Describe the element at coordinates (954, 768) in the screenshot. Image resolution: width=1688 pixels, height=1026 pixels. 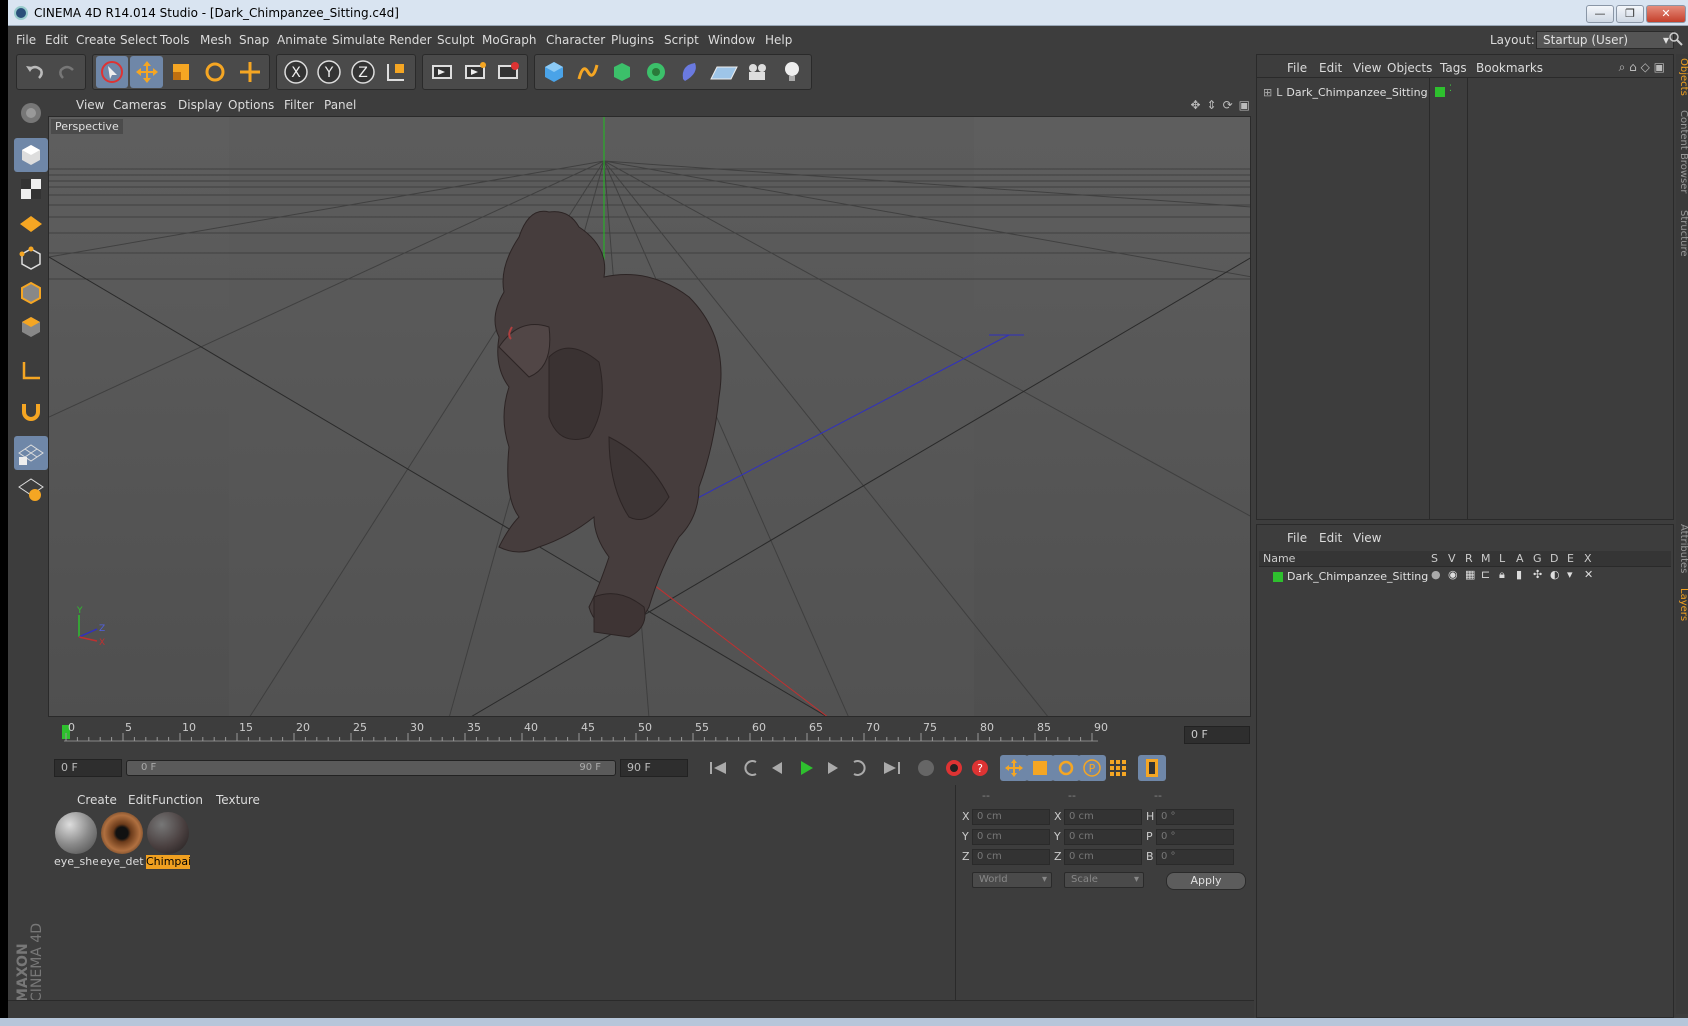
I see `record-active-icon` at that location.